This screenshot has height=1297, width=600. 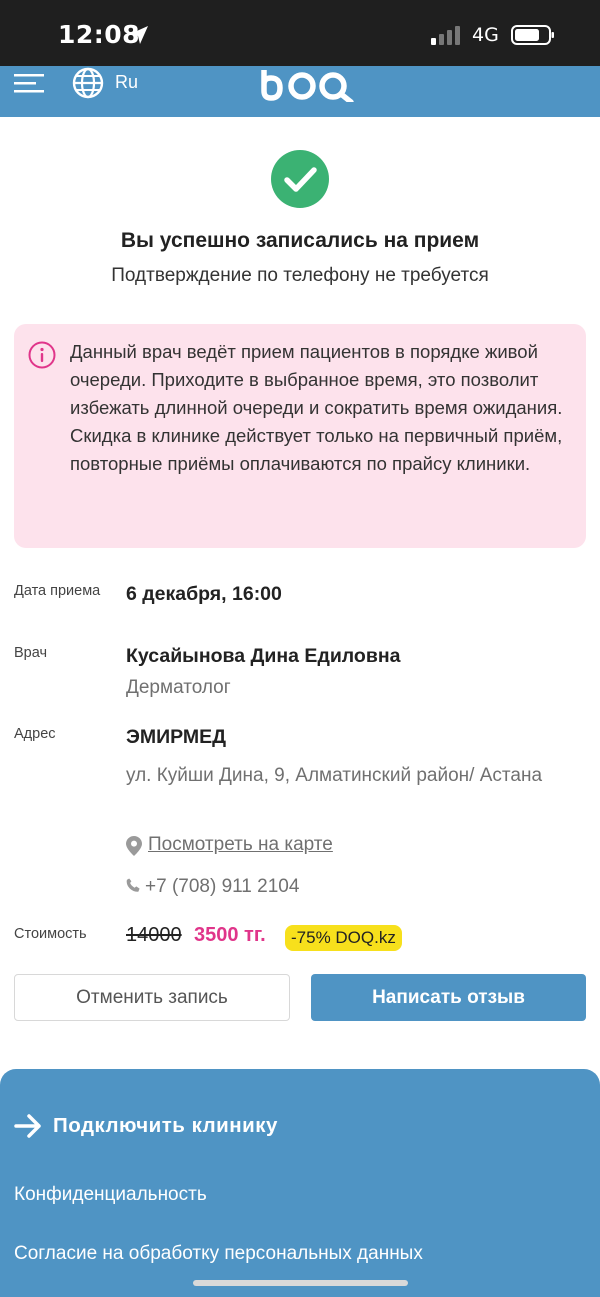 I want to click on clinic-name: ЭМИРМЕД, so click(x=176, y=737).